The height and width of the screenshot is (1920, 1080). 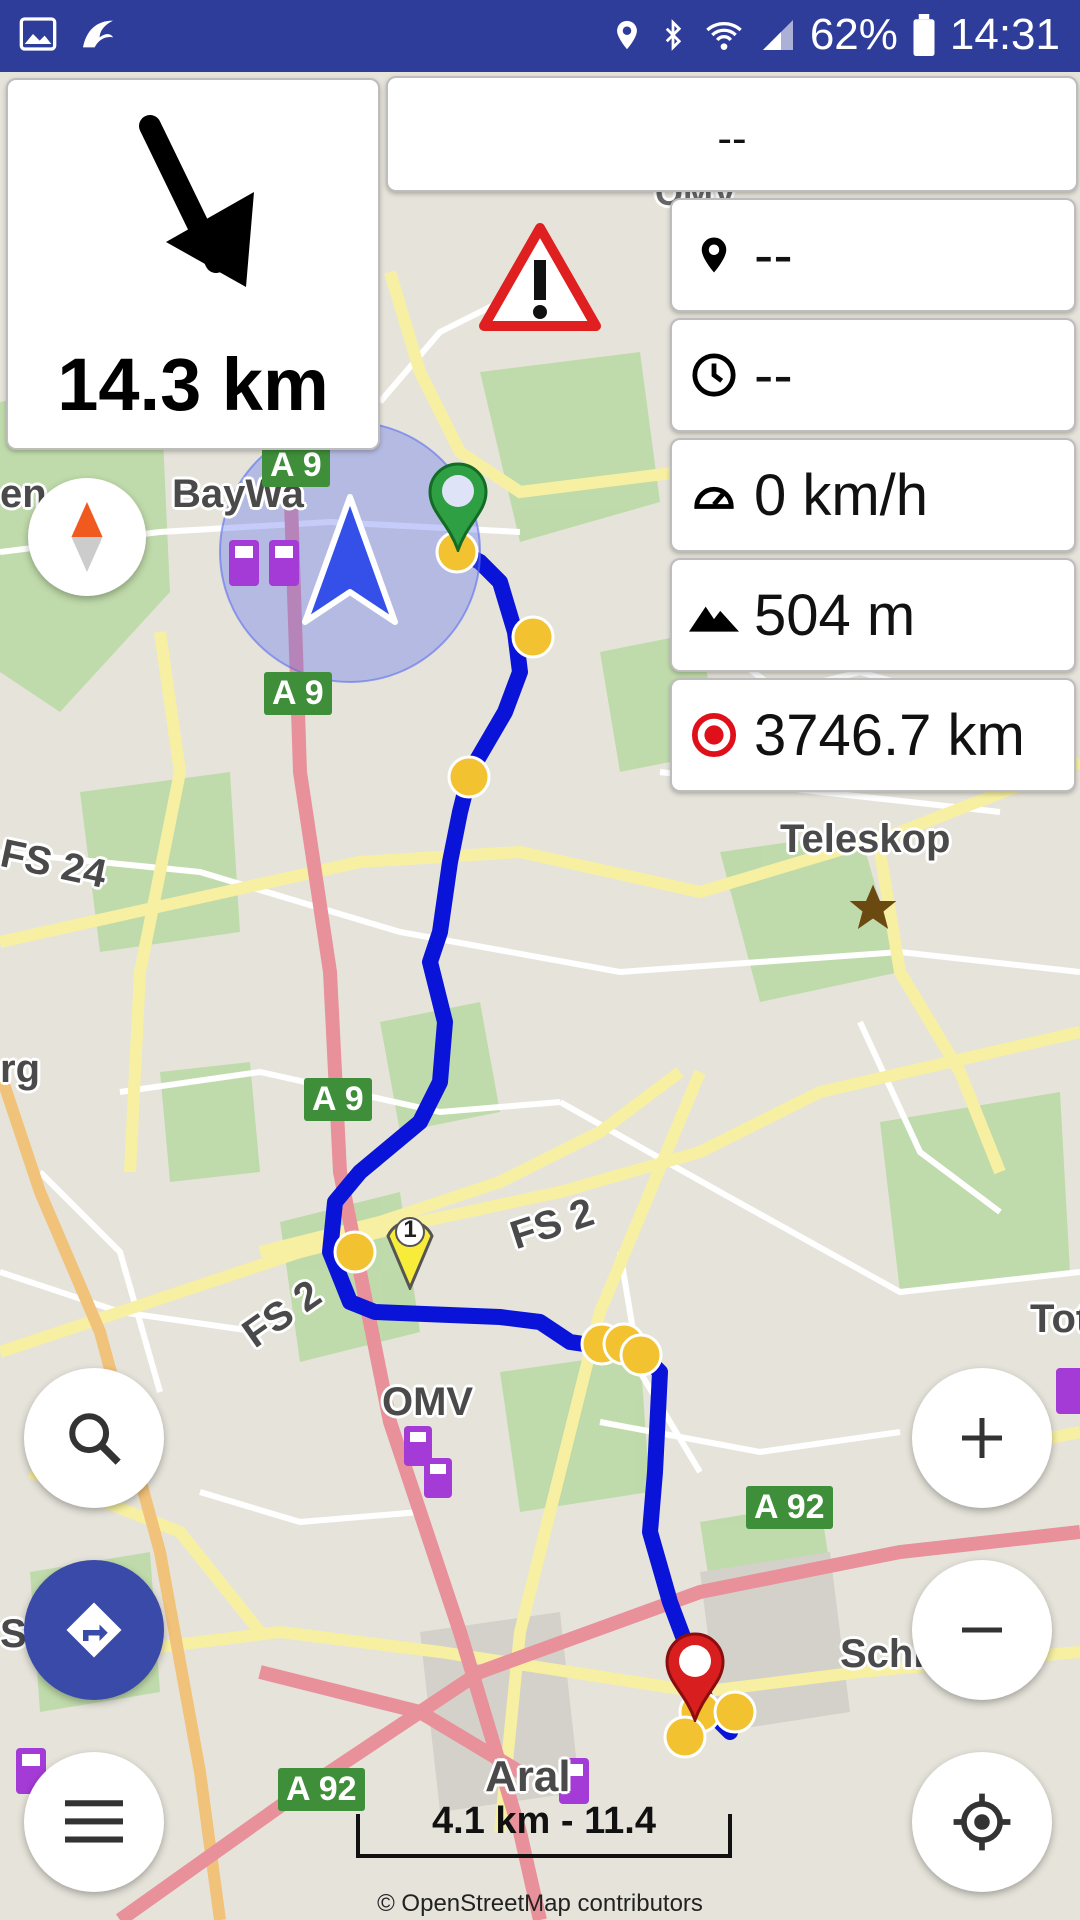 I want to click on street-name-panel: --, so click(x=732, y=134).